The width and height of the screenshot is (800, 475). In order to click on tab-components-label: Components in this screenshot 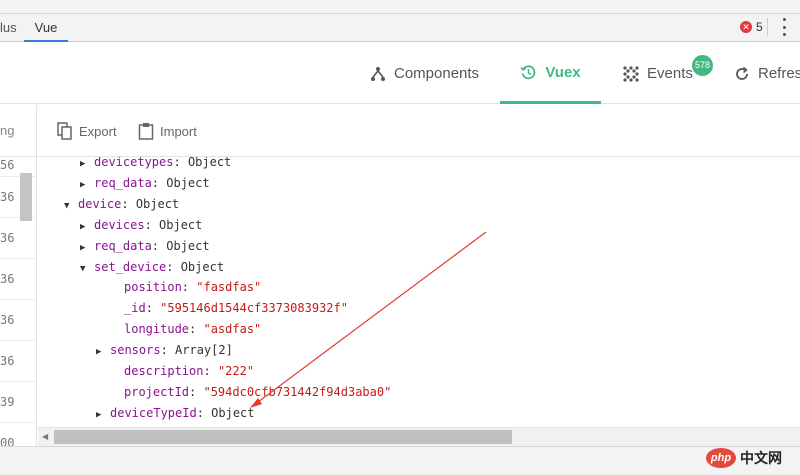, I will do `click(437, 73)`.